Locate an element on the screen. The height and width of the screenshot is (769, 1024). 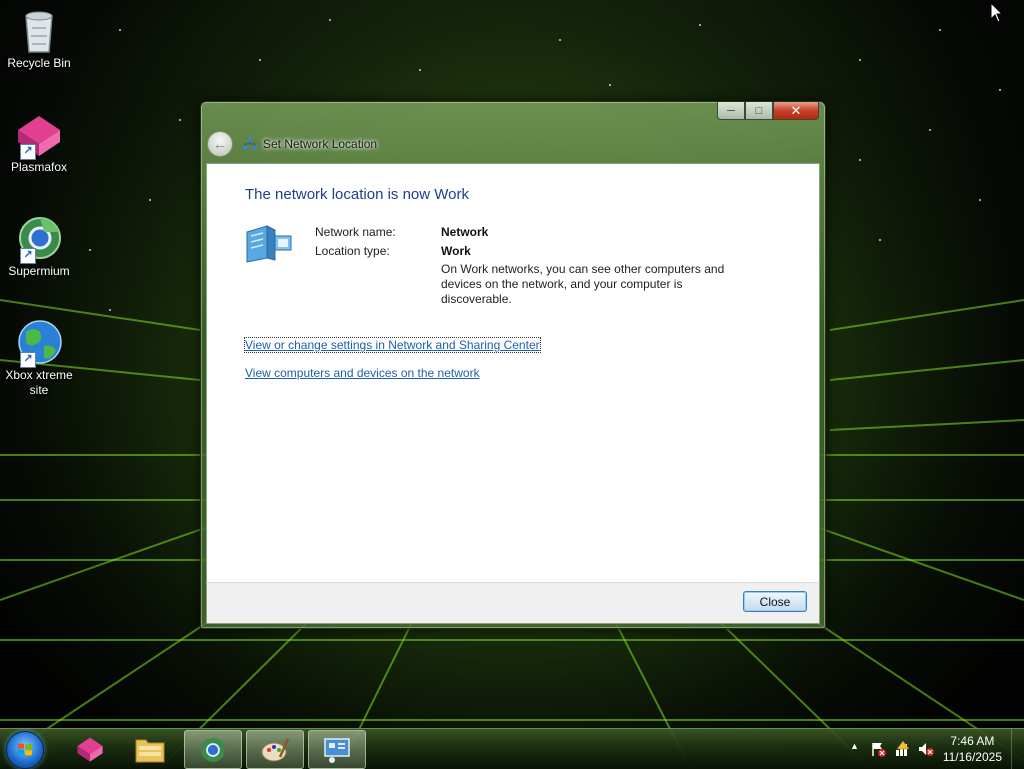
desktop-icon-xbox-xtreme-site: ↗ Xbox xtreme site is located at coordinates (39, 358).